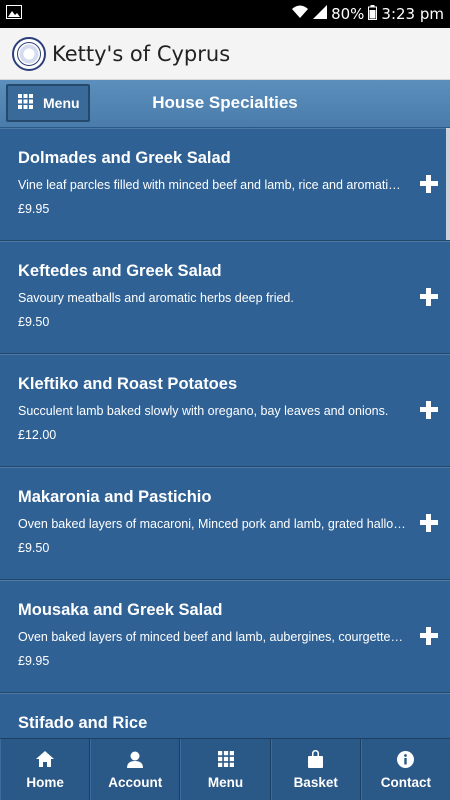  What do you see at coordinates (225, 104) in the screenshot?
I see `section-header: Menu House Specialties` at bounding box center [225, 104].